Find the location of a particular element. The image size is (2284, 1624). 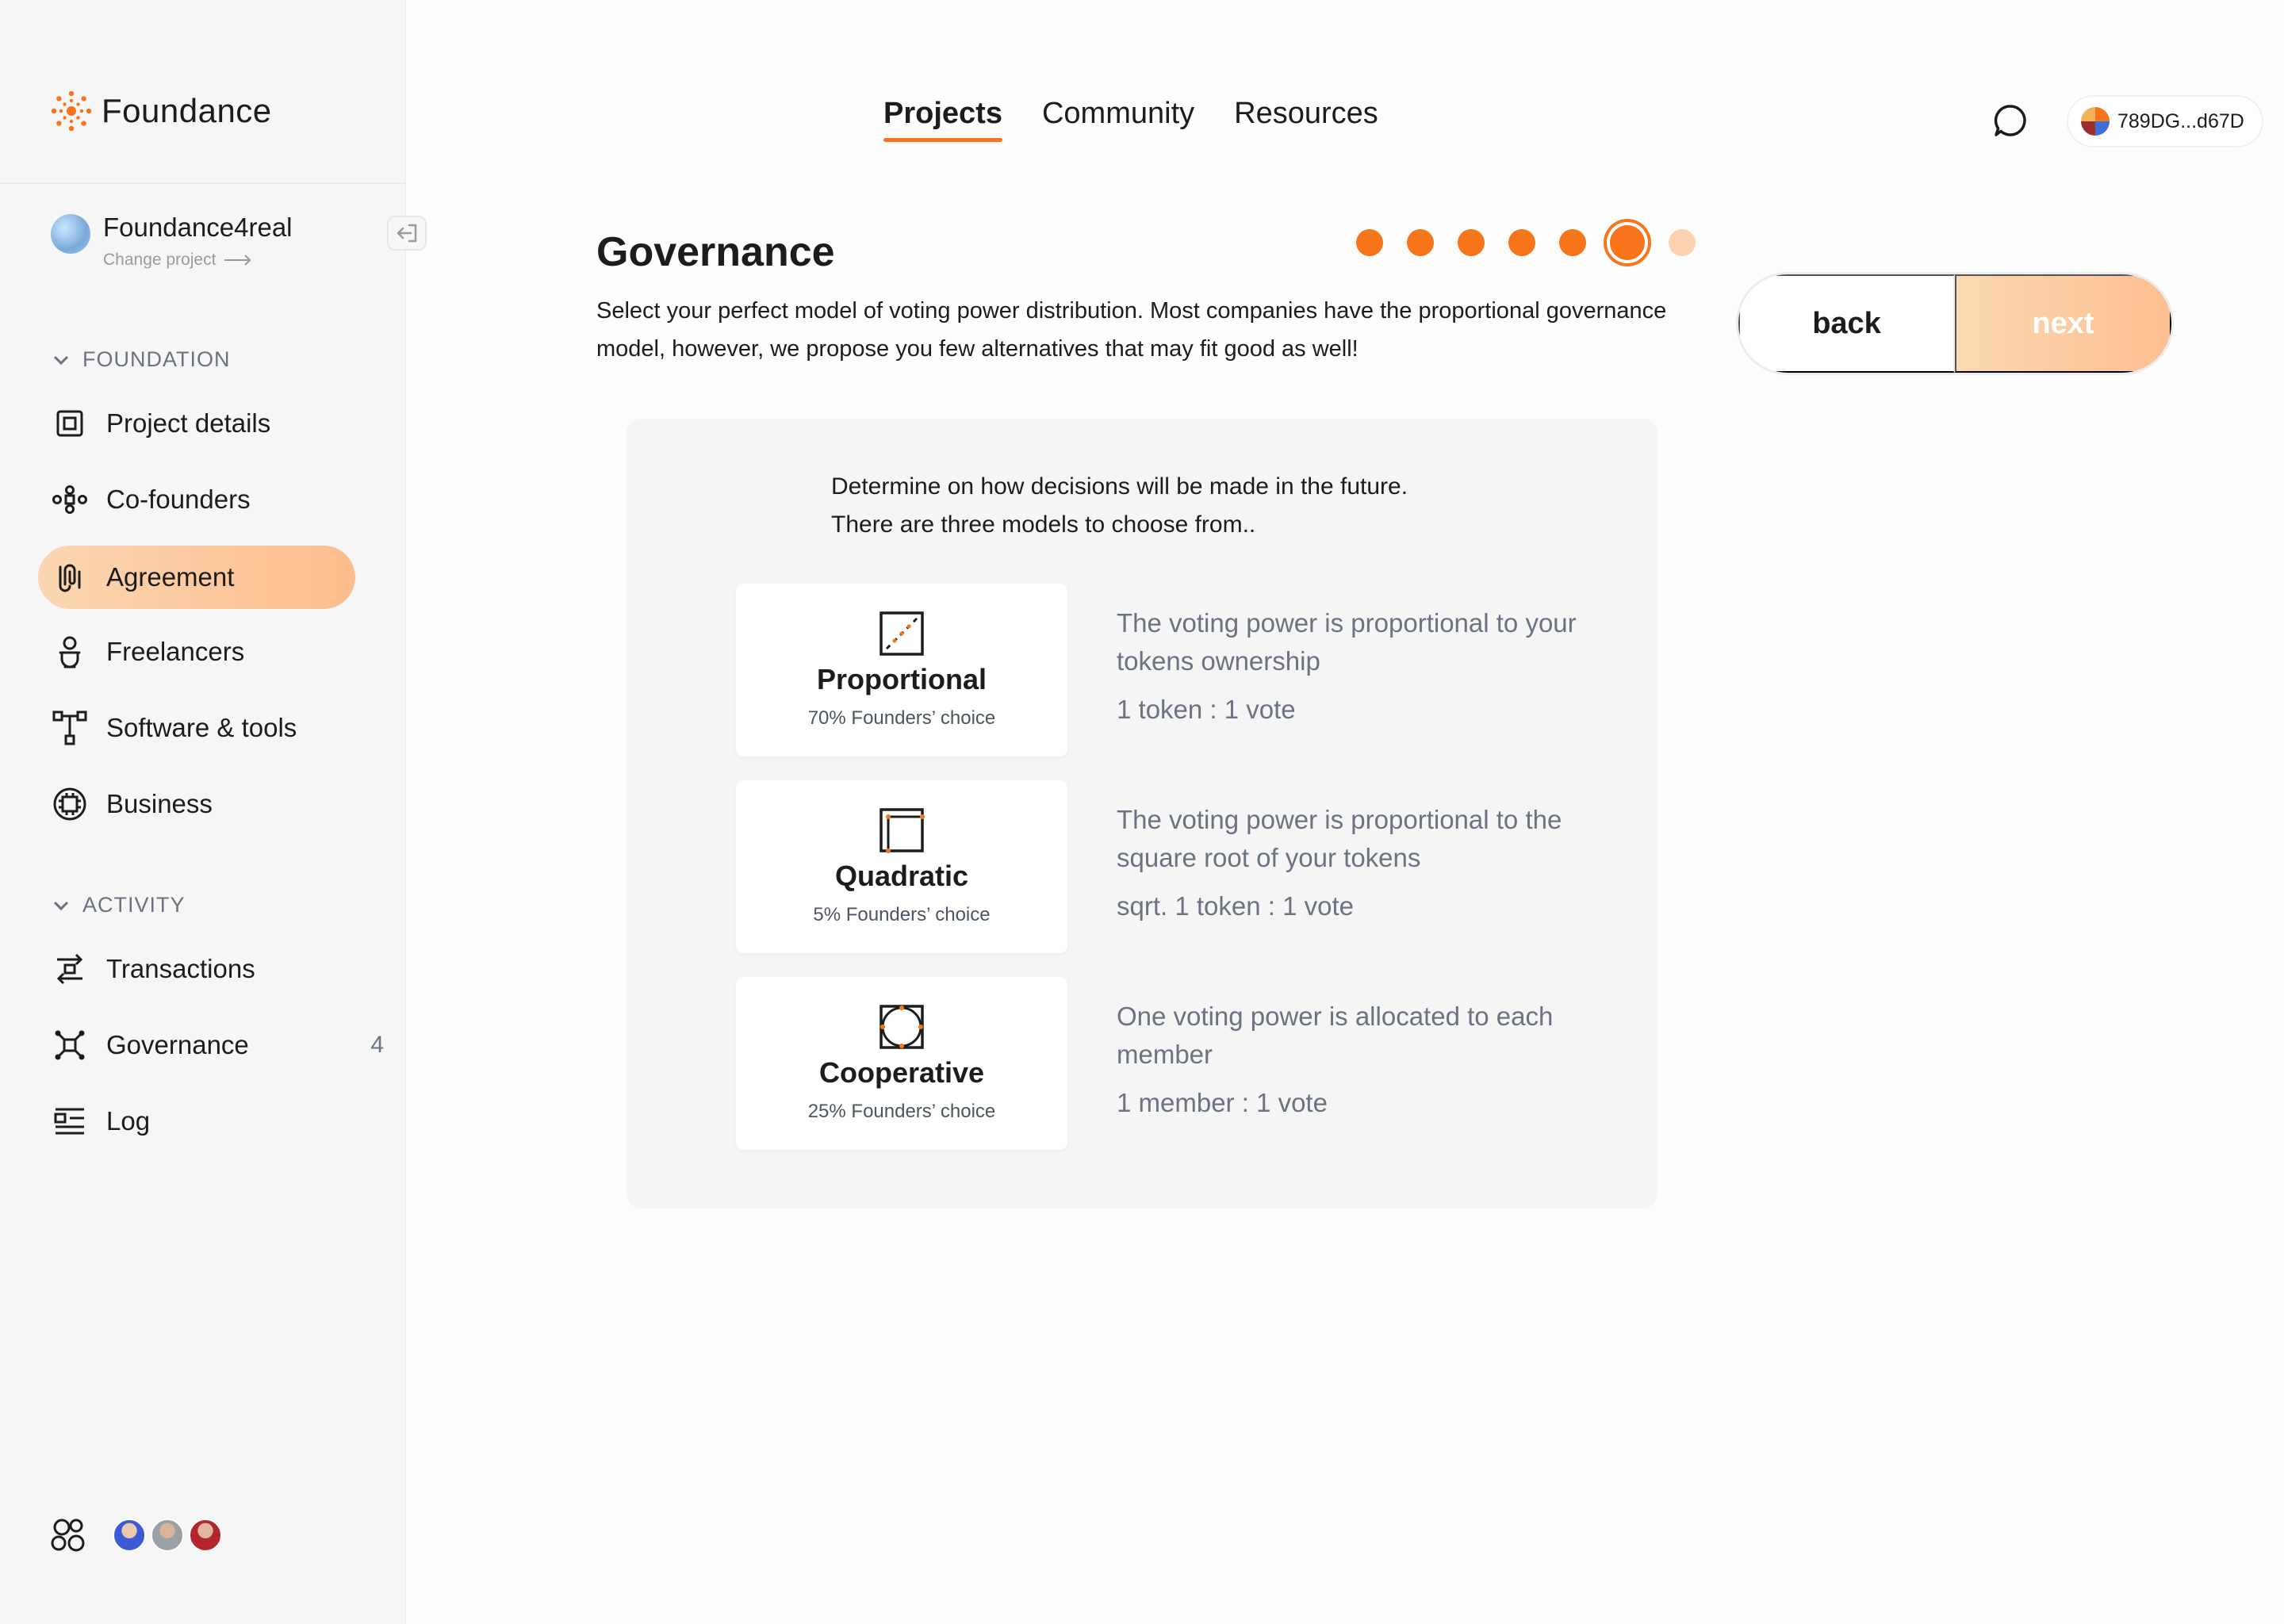

sidebar-item-label: Agreement is located at coordinates (170, 577).